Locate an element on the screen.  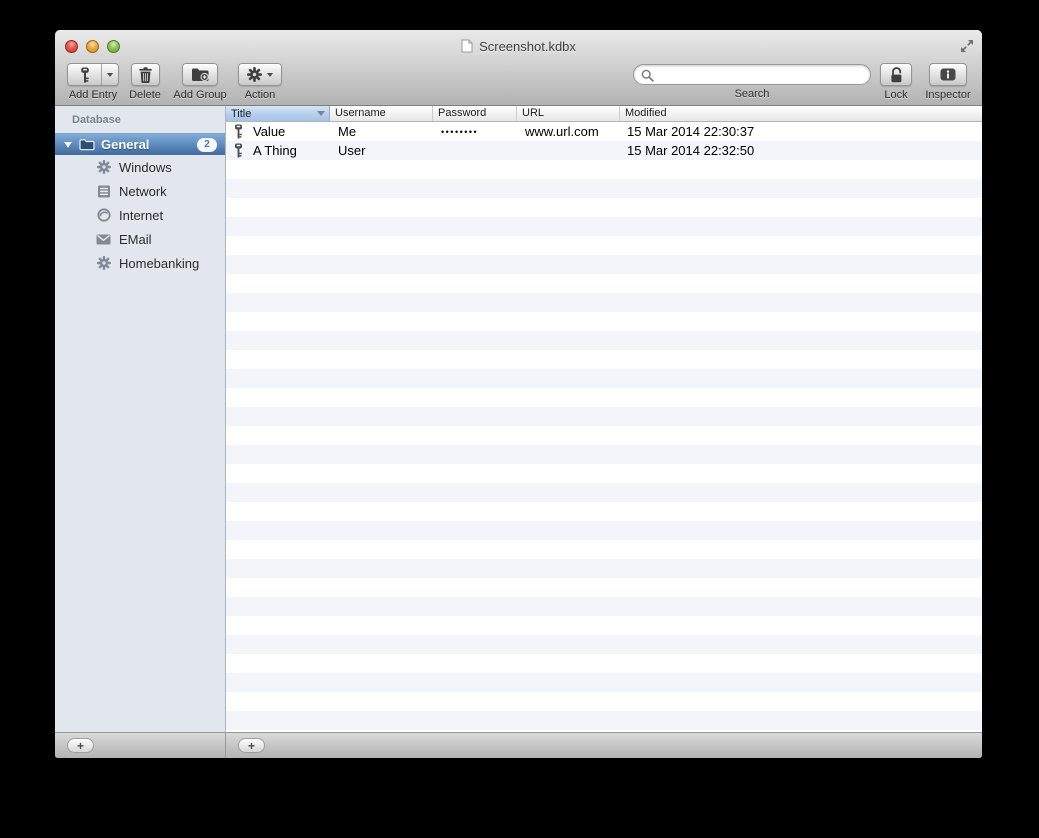
column-header-username: Username is located at coordinates (381, 113).